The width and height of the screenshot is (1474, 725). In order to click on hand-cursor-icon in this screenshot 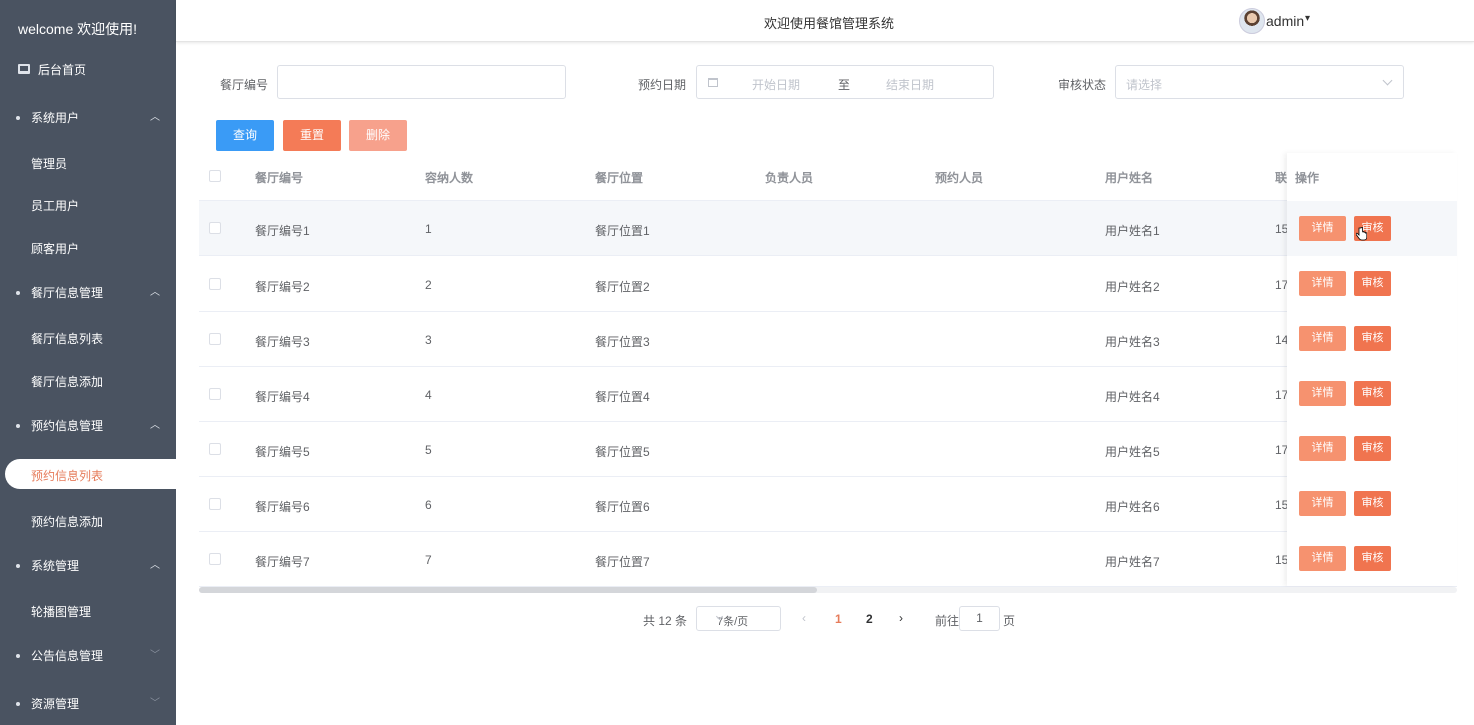, I will do `click(1361, 234)`.